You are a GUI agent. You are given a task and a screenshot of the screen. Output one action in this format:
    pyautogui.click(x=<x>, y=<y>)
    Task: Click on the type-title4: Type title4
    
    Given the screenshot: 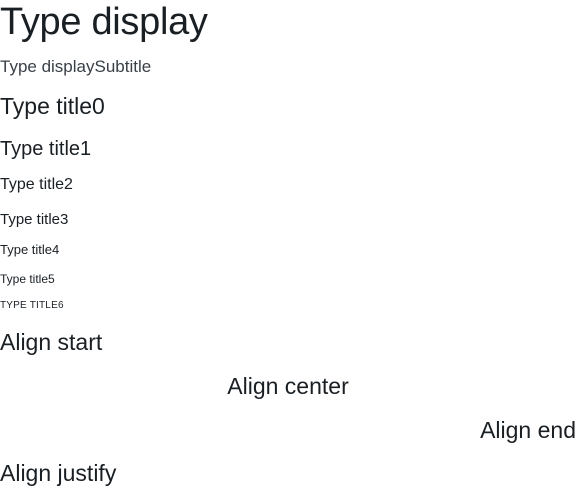 What is the action you would take?
    pyautogui.click(x=30, y=249)
    